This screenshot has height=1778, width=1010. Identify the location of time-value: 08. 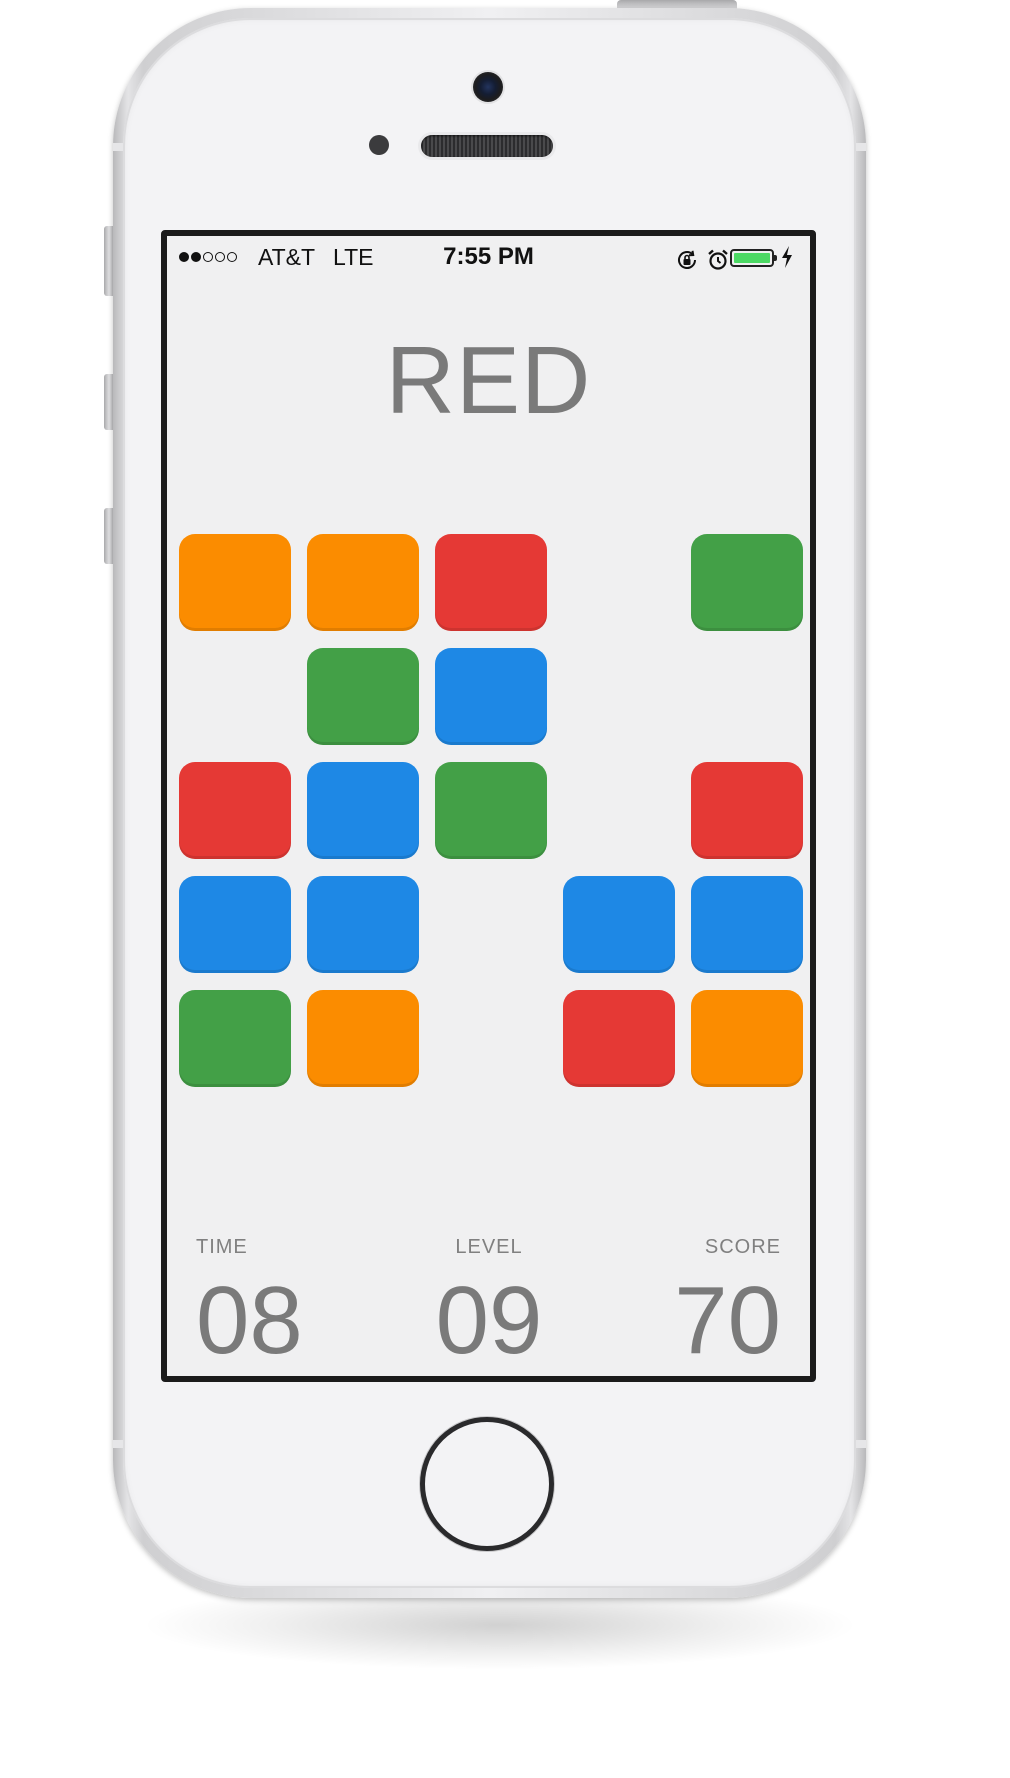
(249, 1320).